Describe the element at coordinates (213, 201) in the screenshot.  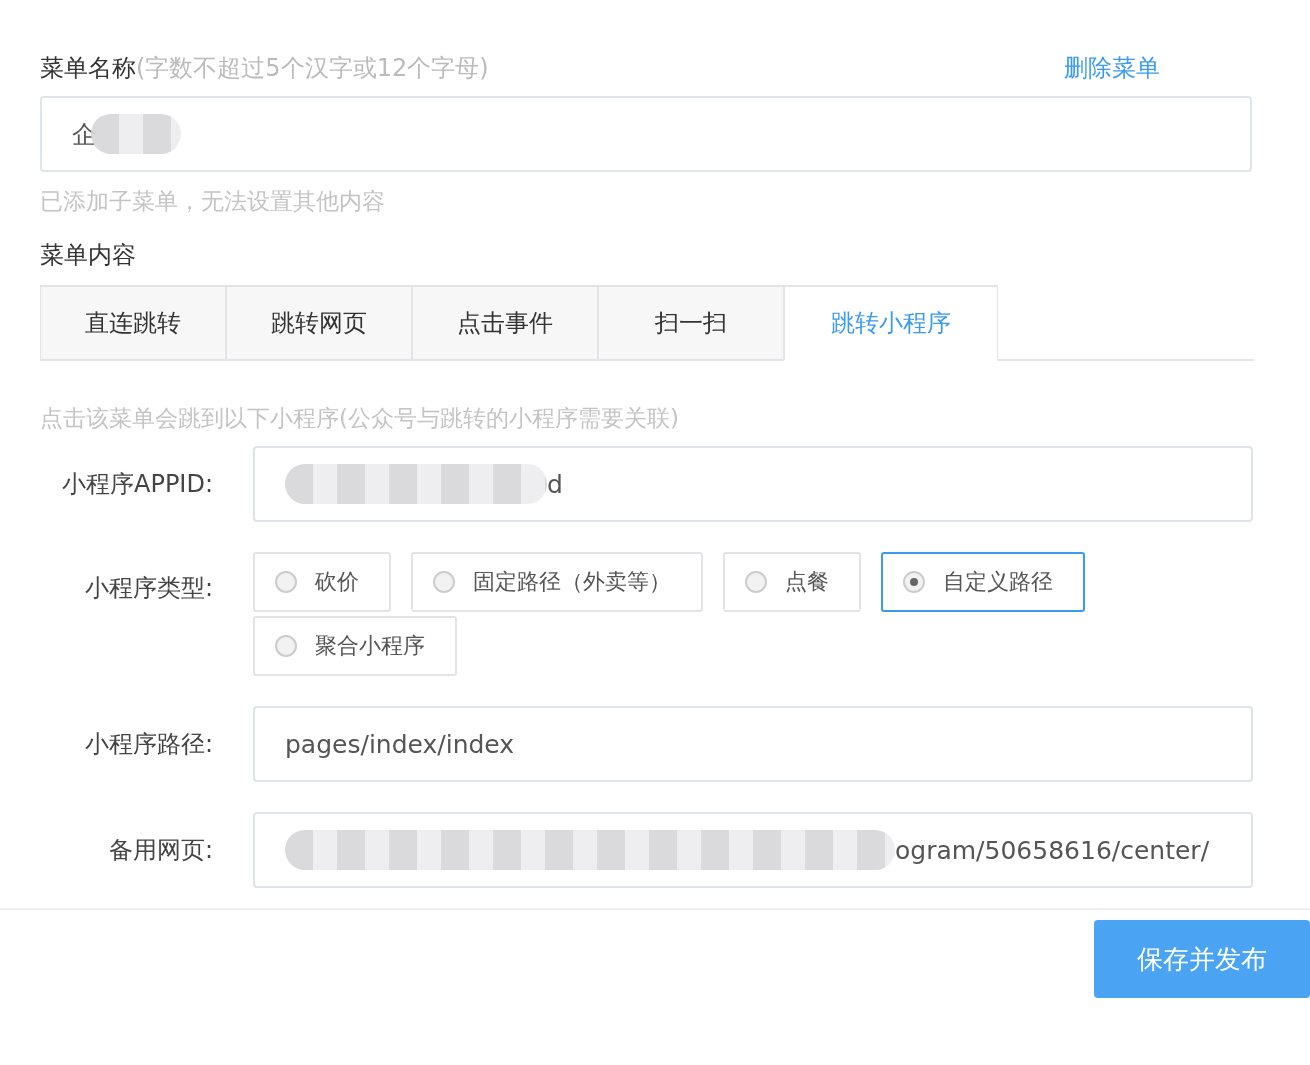
I see `helper-text: 已添加子菜单，无法设置其他内容` at that location.